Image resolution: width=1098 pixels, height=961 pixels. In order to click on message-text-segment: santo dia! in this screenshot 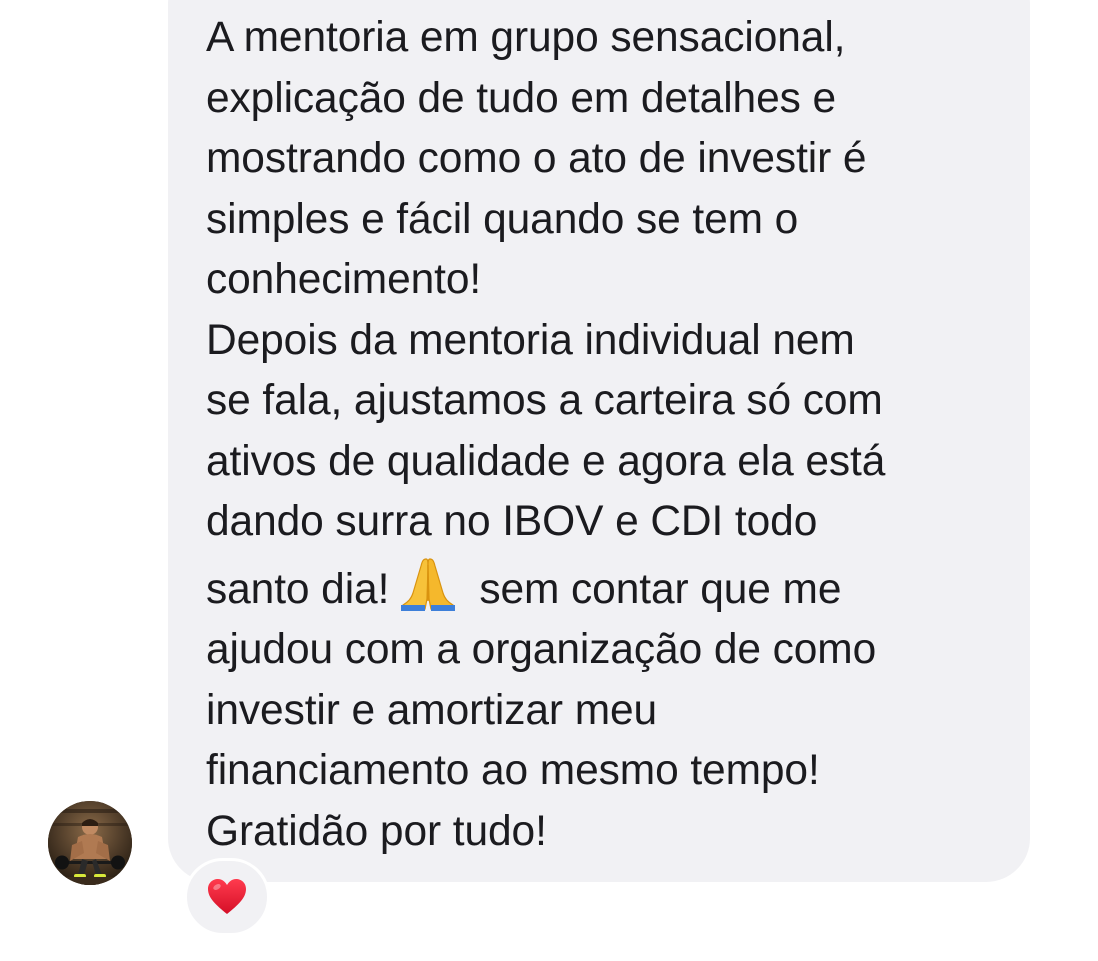, I will do `click(298, 589)`.